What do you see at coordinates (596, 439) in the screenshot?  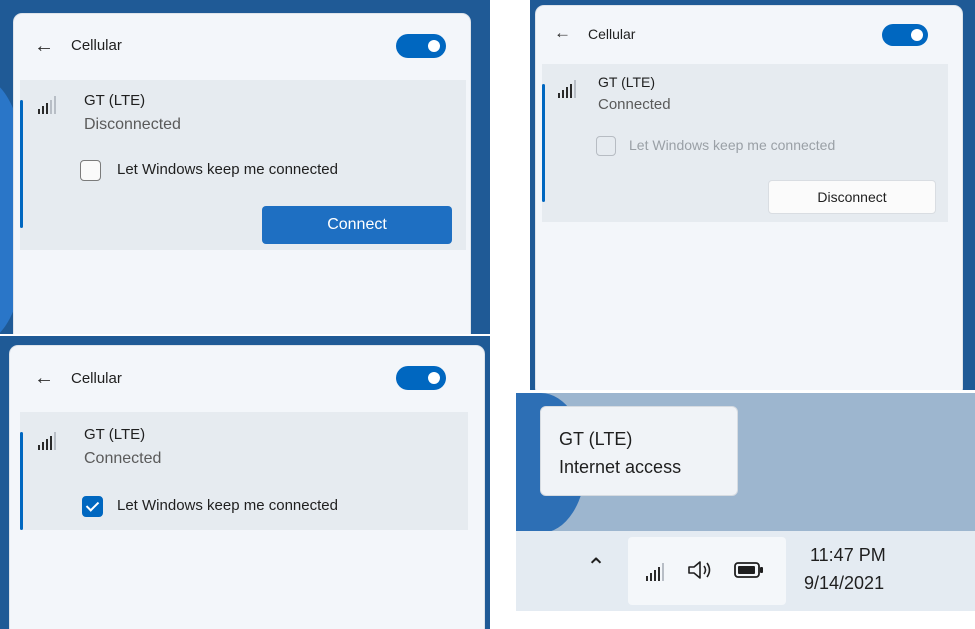 I see `tooltip-network-name: GT (LTE)` at bounding box center [596, 439].